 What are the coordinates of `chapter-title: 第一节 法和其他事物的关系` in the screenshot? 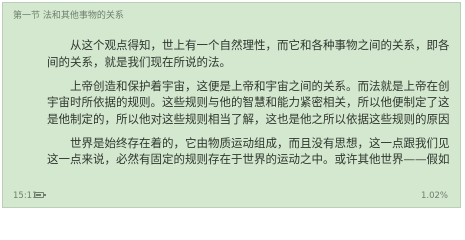 It's located at (68, 16).